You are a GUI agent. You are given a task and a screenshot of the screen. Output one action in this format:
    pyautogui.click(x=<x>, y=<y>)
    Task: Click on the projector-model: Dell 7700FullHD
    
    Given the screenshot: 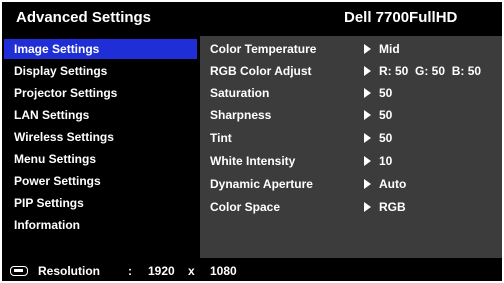 What is the action you would take?
    pyautogui.click(x=401, y=17)
    